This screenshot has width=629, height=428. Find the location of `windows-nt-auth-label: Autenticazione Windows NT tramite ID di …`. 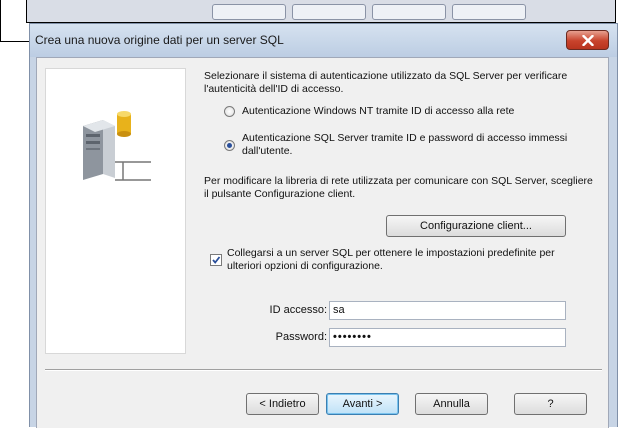

windows-nt-auth-label: Autenticazione Windows NT tramite ID di … is located at coordinates (417, 111).